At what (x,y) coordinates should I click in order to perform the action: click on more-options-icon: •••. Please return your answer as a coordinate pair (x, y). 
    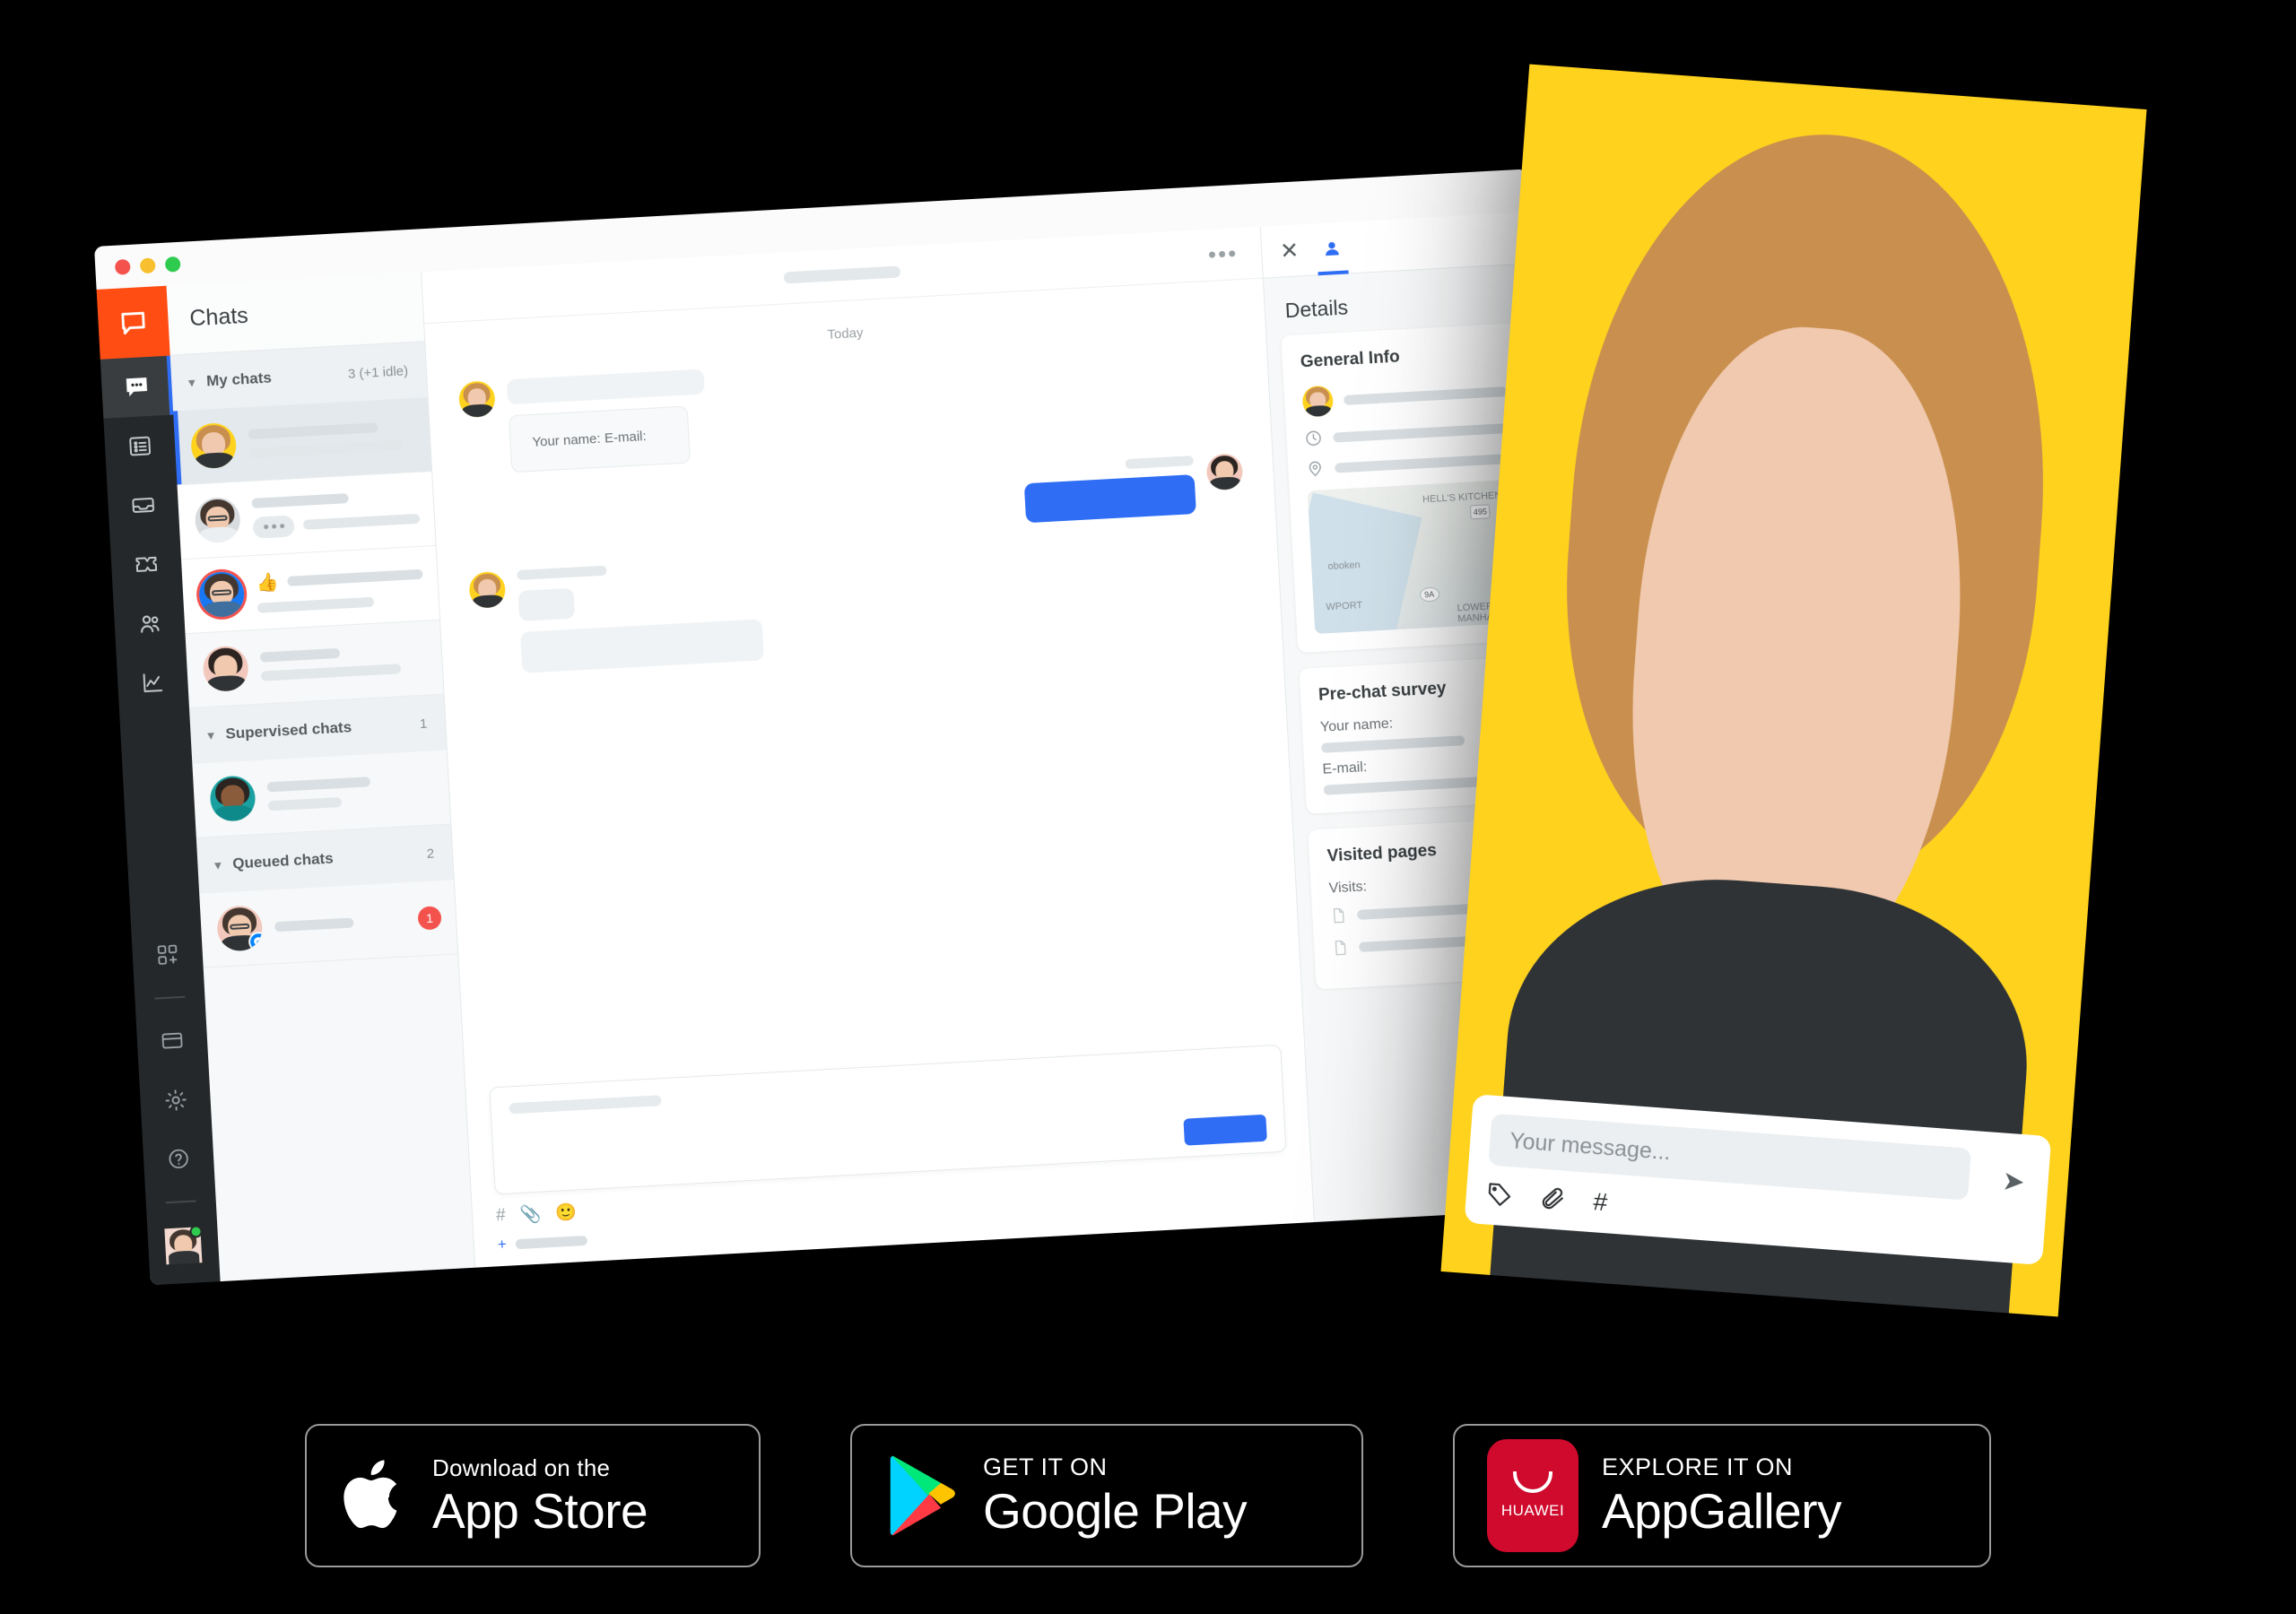
    Looking at the image, I should click on (1223, 254).